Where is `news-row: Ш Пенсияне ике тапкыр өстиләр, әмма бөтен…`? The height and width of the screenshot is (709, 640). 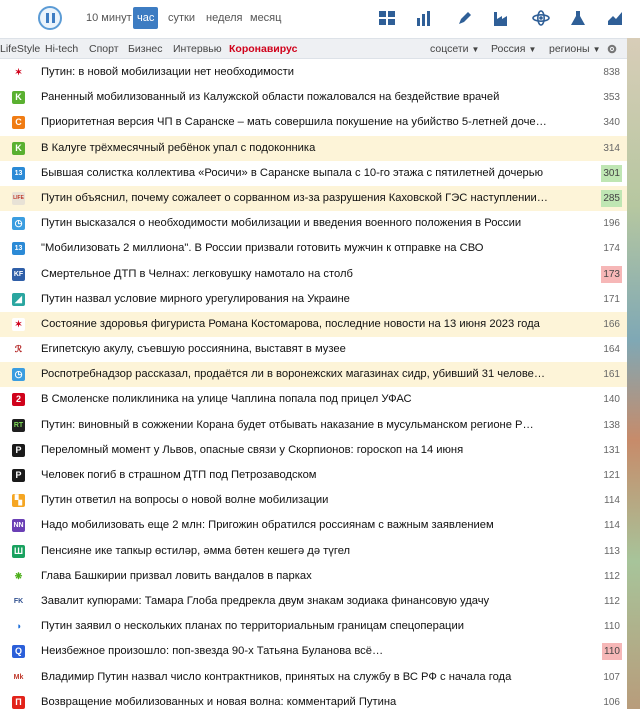
news-row: Ш Пенсияне ике тапкыр өстиләр, әмма бөтен… is located at coordinates (313, 551).